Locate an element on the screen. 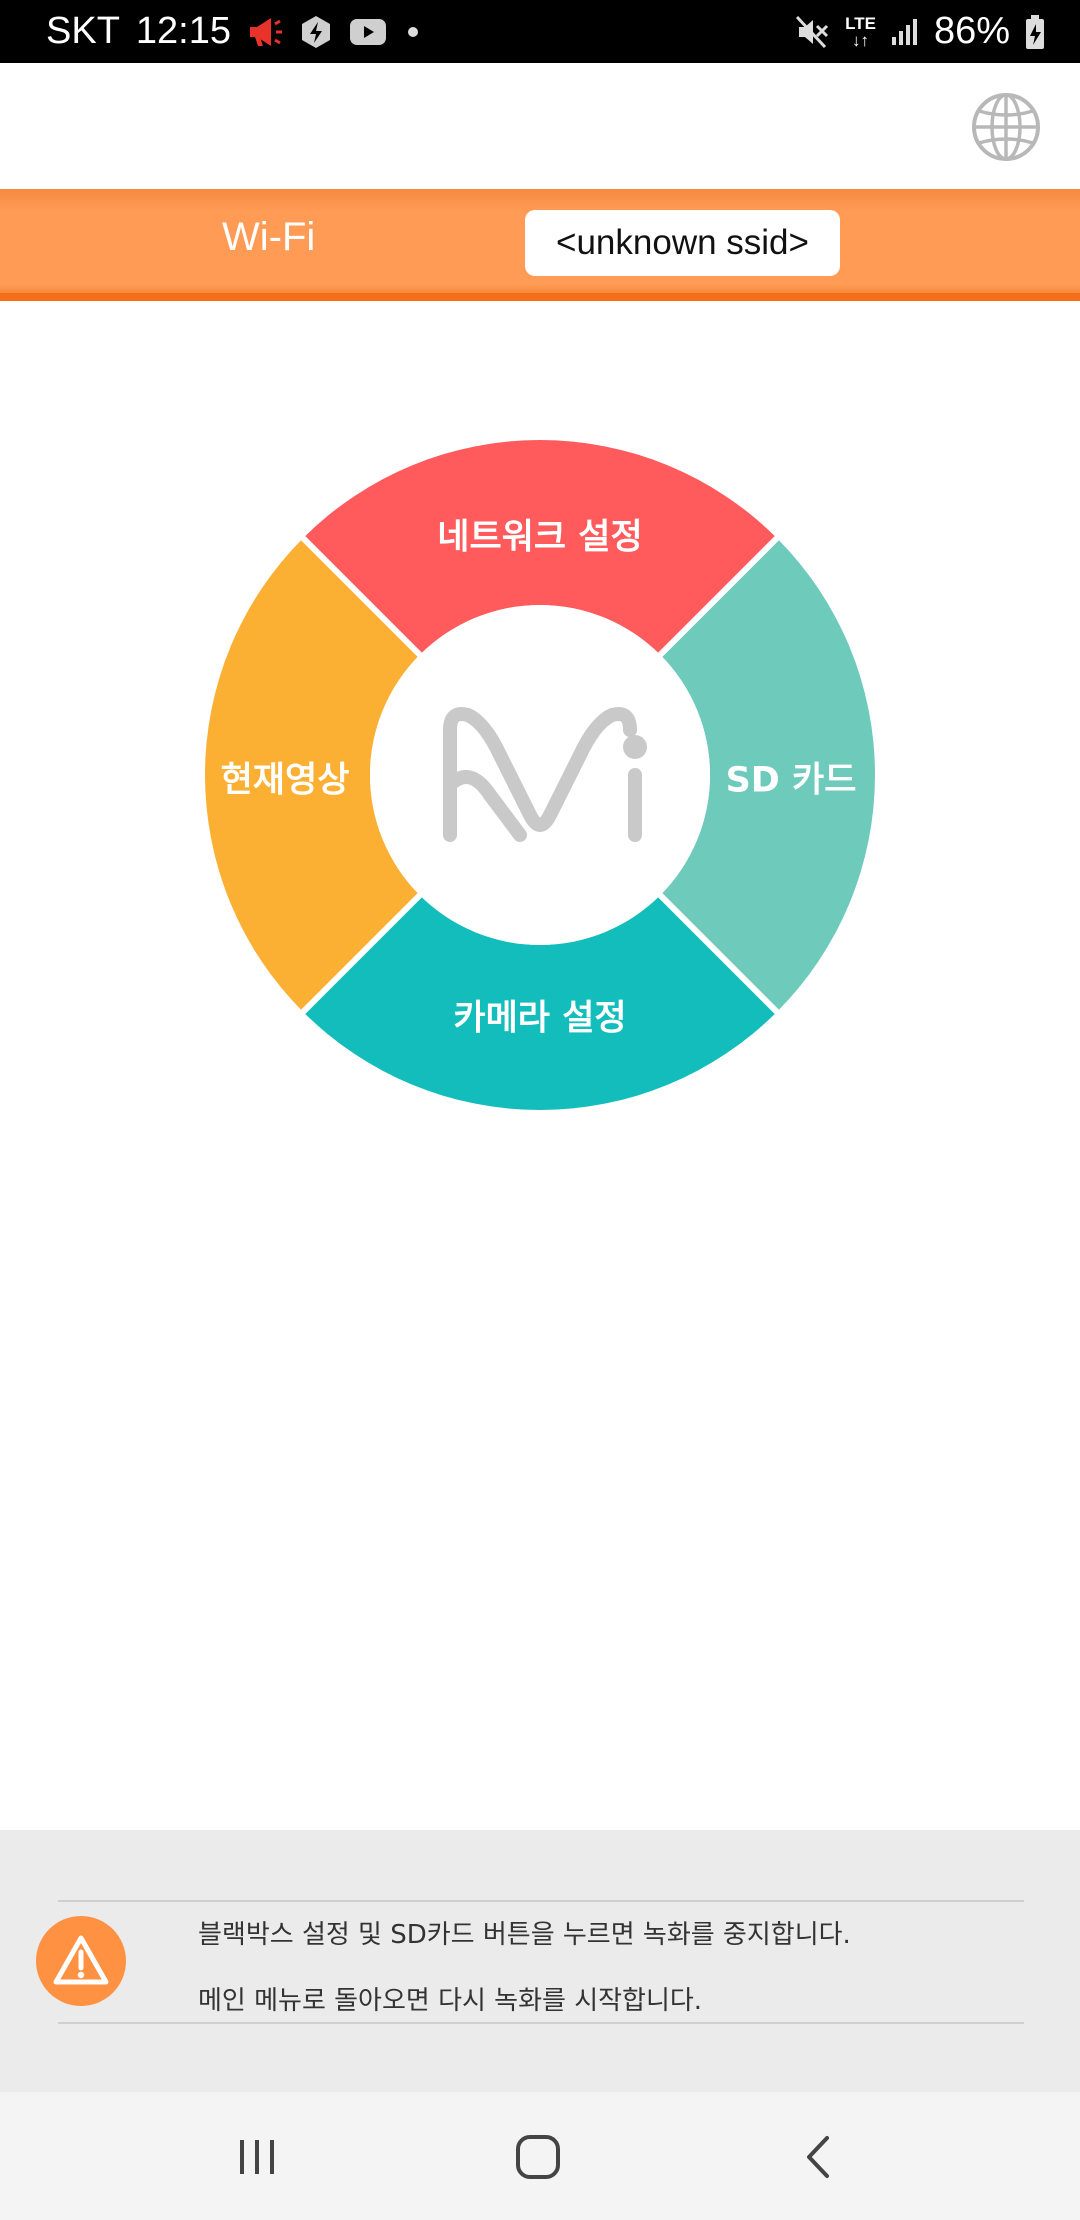 This screenshot has width=1080, height=2220. sd-card-label: SD 카드 is located at coordinates (791, 777).